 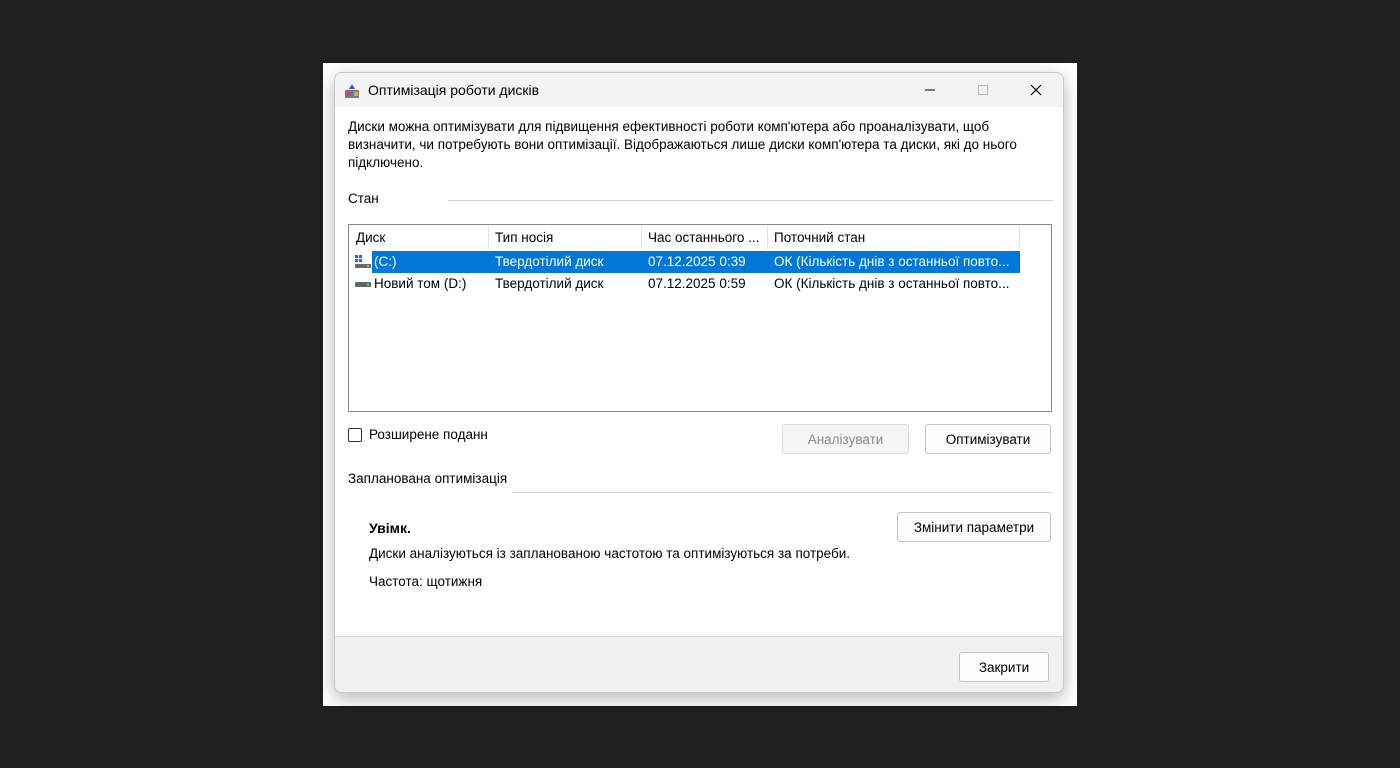 I want to click on maximize-button, so click(x=983, y=90).